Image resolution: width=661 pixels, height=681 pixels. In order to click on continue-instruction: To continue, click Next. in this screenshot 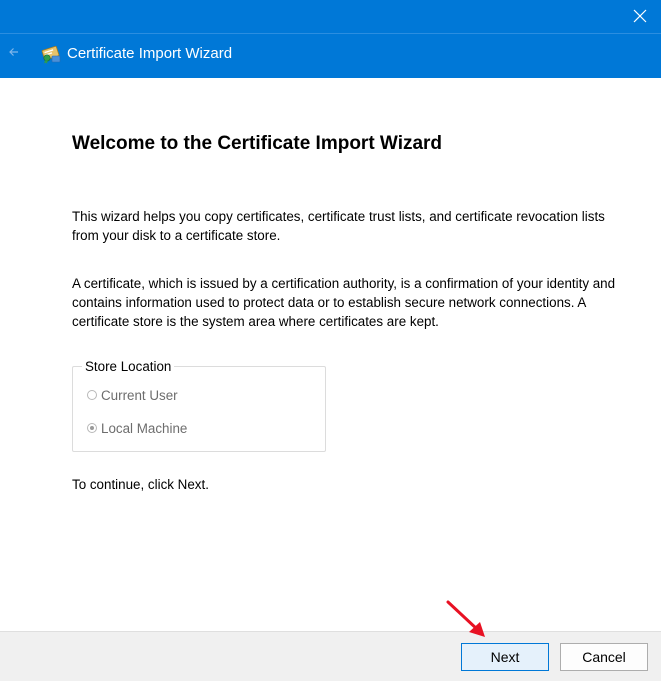, I will do `click(140, 484)`.